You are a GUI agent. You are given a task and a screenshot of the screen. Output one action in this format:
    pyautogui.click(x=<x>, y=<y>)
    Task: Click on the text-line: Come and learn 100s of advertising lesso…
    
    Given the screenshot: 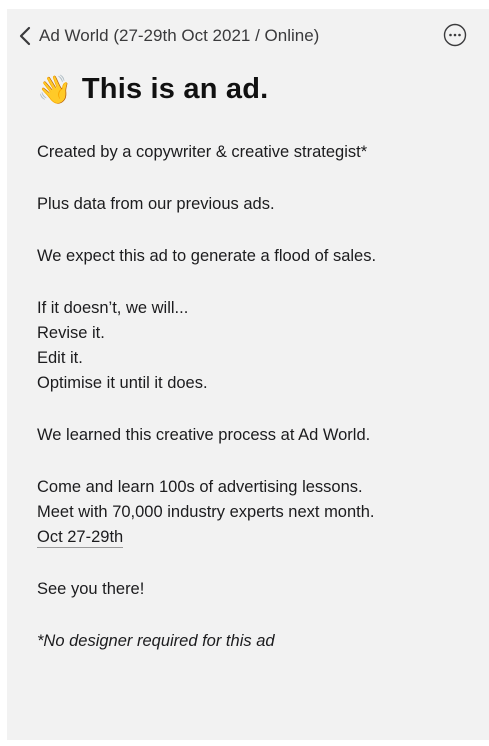 What is the action you would take?
    pyautogui.click(x=200, y=487)
    